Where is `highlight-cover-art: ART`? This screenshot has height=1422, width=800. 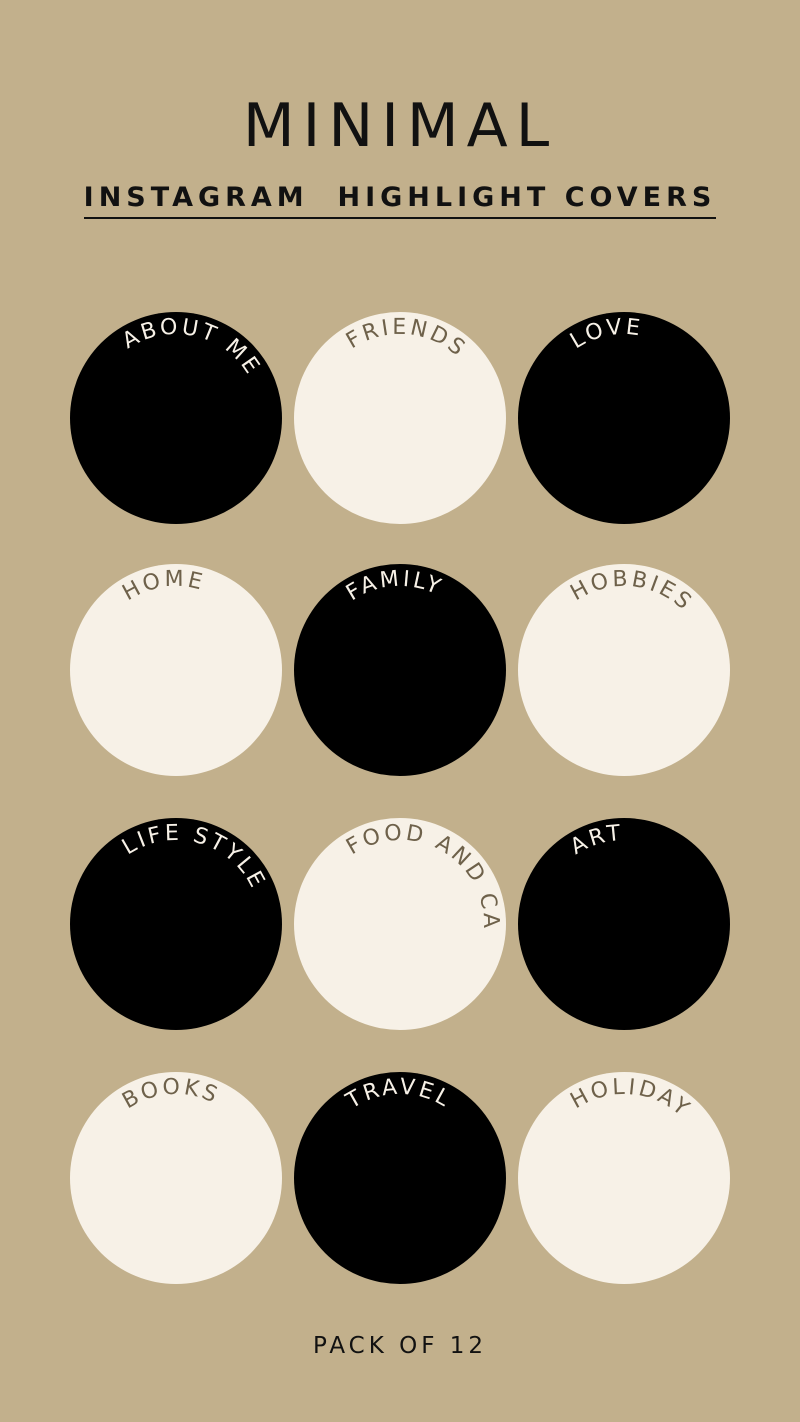 highlight-cover-art: ART is located at coordinates (624, 924).